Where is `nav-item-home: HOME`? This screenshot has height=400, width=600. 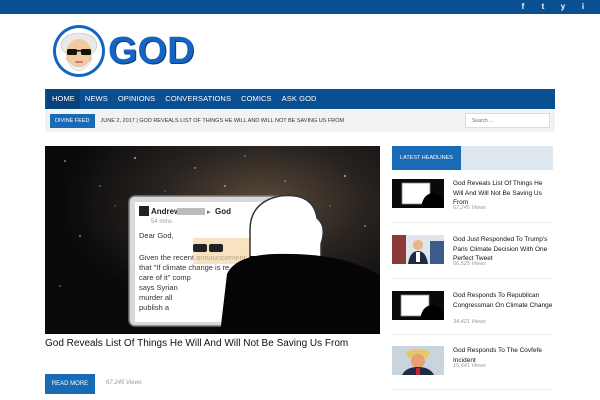 nav-item-home: HOME is located at coordinates (63, 99).